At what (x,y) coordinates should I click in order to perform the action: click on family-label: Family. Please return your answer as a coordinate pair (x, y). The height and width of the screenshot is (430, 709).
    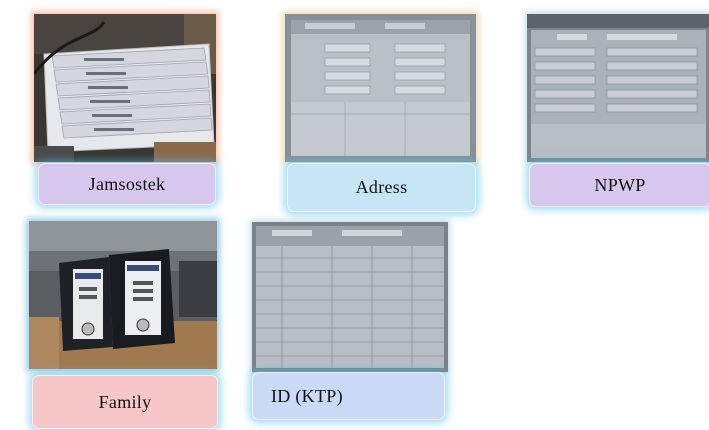
    Looking at the image, I should click on (125, 402).